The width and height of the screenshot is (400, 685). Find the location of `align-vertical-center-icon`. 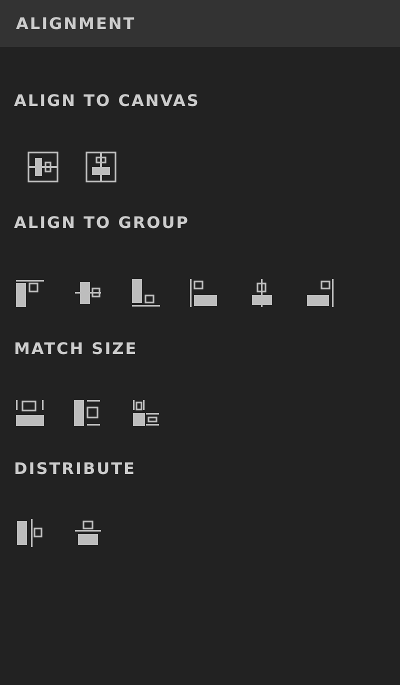

align-vertical-center-icon is located at coordinates (101, 167).